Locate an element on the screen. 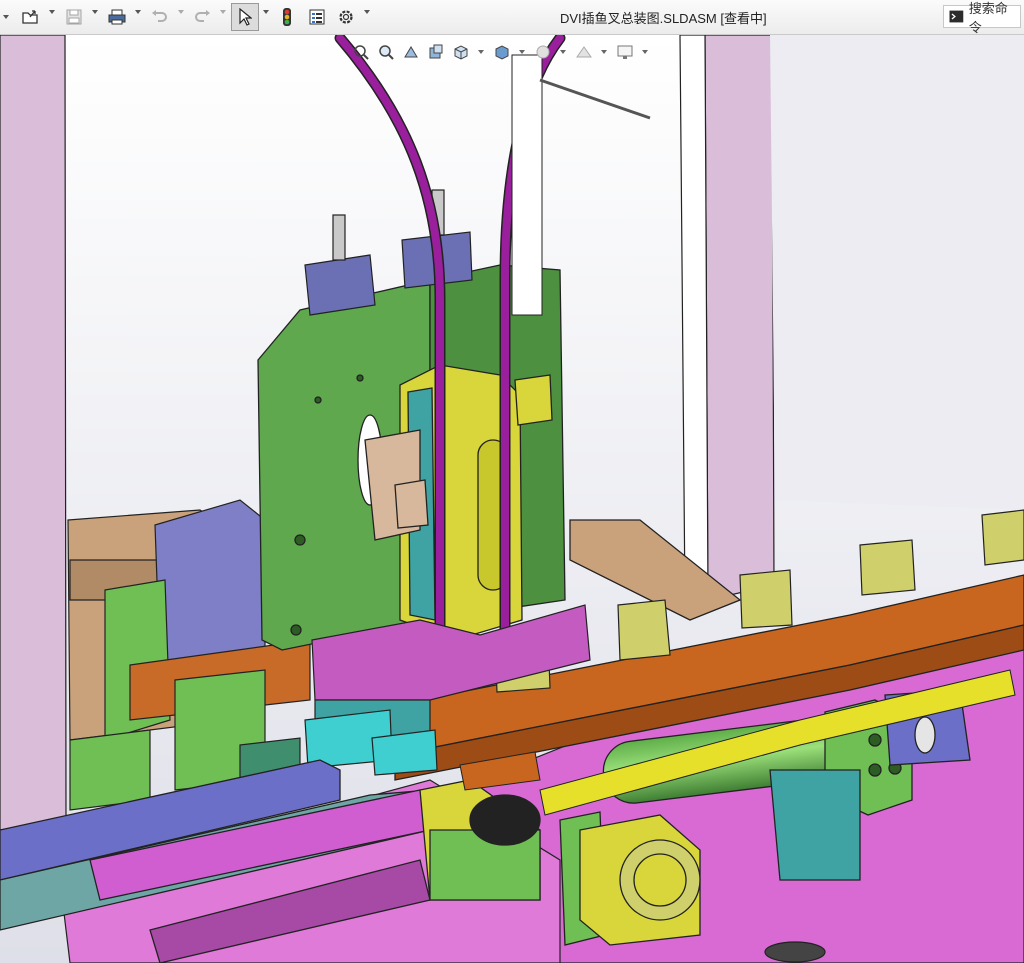  undo-button is located at coordinates (160, 17).